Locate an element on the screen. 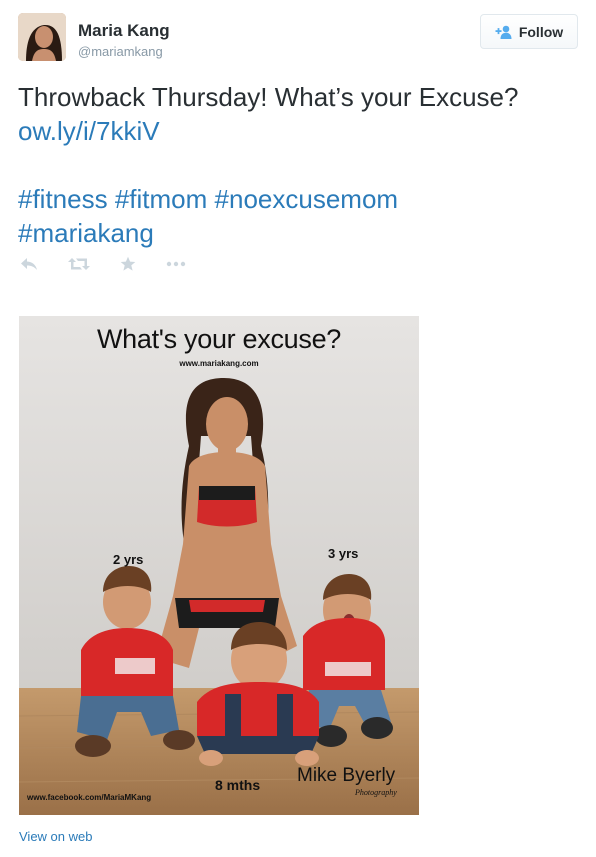  photo-label-3yrs: 3 yrs is located at coordinates (343, 553).